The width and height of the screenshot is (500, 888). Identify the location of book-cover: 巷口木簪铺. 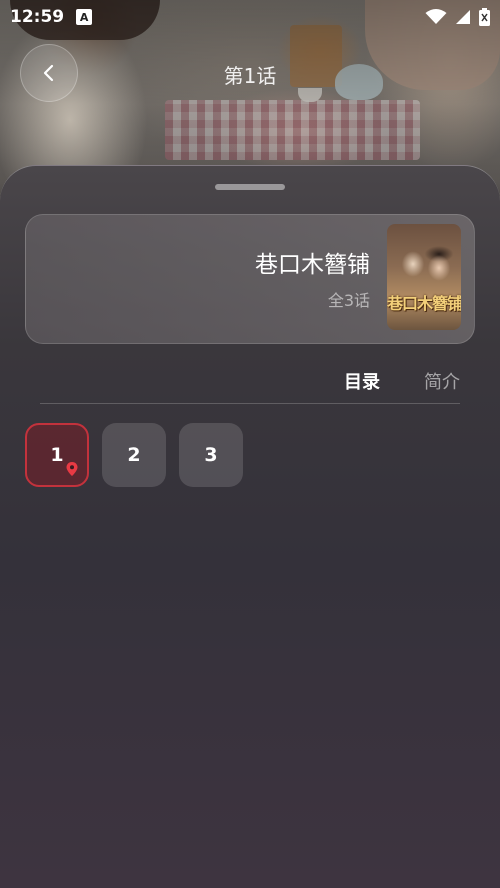
(424, 277).